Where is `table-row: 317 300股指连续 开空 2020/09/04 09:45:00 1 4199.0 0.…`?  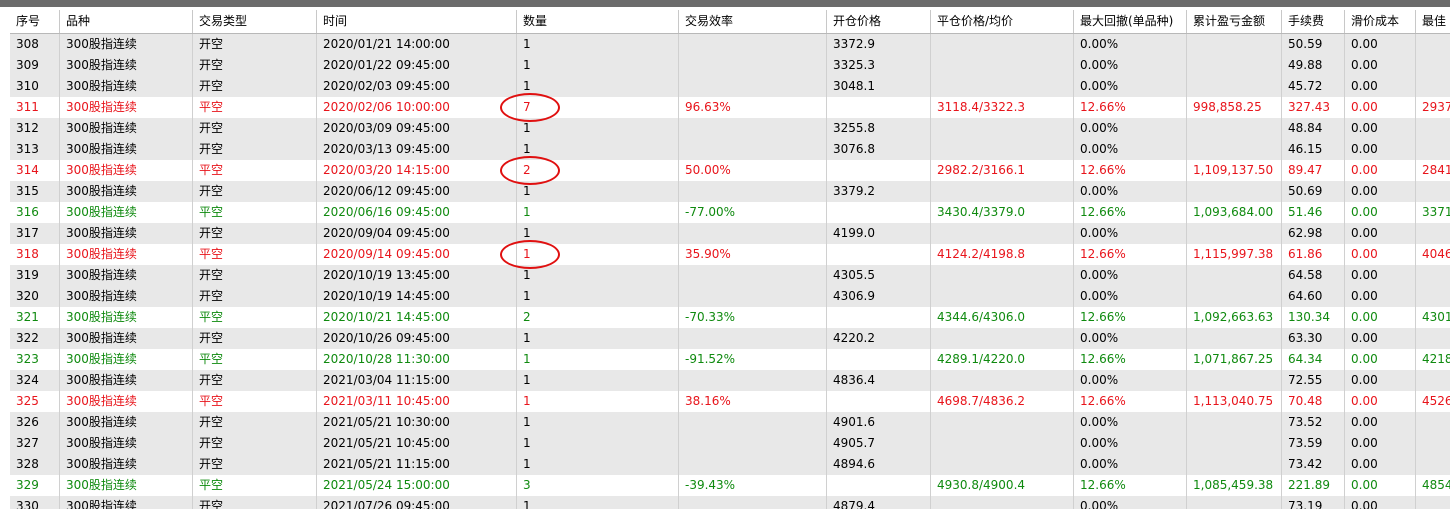 table-row: 317 300股指连续 开空 2020/09/04 09:45:00 1 4199.0 0.… is located at coordinates (730, 233).